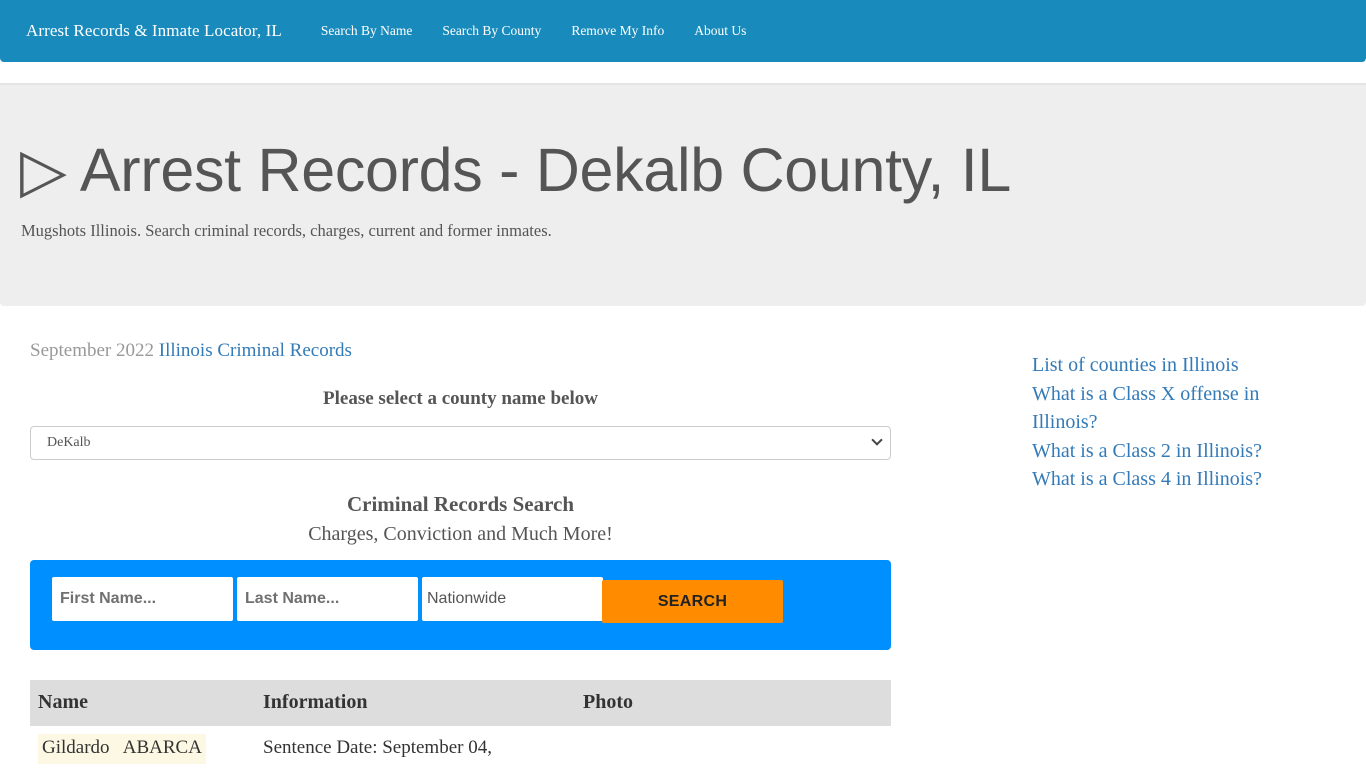  What do you see at coordinates (366, 31) in the screenshot?
I see `nav-search-by-name: Search By Name` at bounding box center [366, 31].